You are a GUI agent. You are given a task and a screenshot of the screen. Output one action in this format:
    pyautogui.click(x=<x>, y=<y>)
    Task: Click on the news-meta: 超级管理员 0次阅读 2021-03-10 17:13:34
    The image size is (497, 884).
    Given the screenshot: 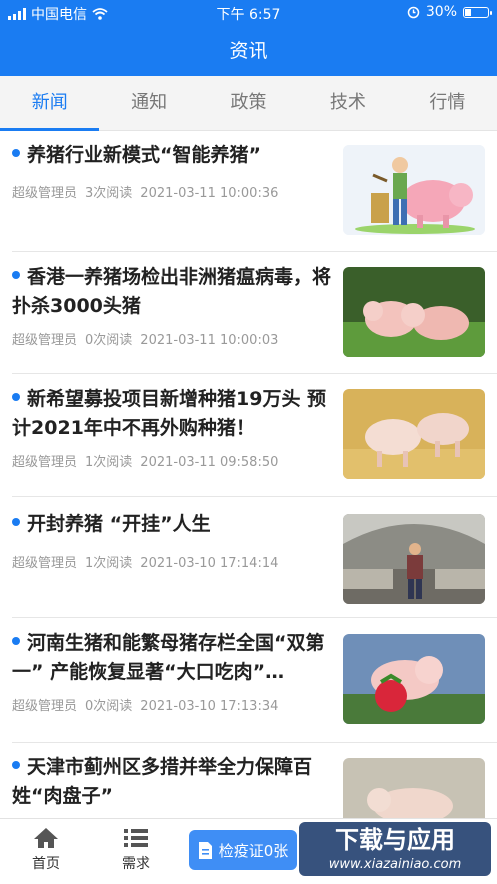 What is the action you would take?
    pyautogui.click(x=145, y=706)
    